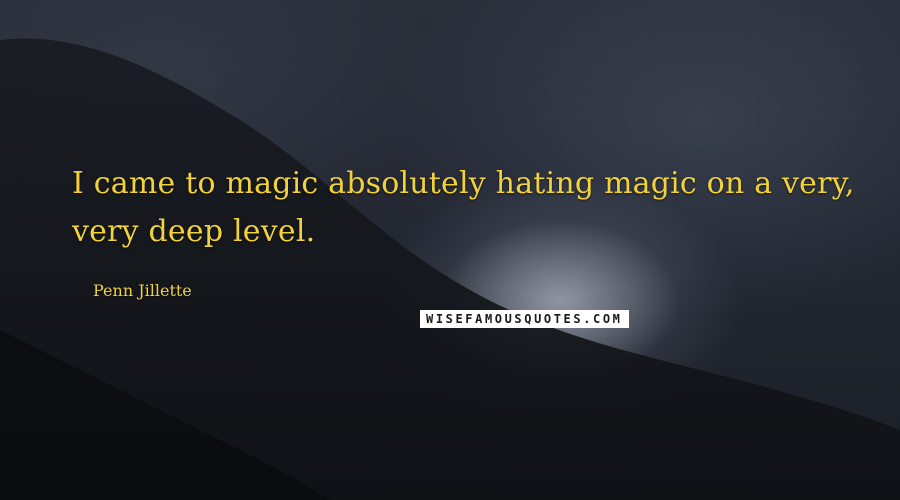 The height and width of the screenshot is (500, 900). What do you see at coordinates (524, 319) in the screenshot?
I see `watermark-logo: WISEFAMOUSQUOTES.COM` at bounding box center [524, 319].